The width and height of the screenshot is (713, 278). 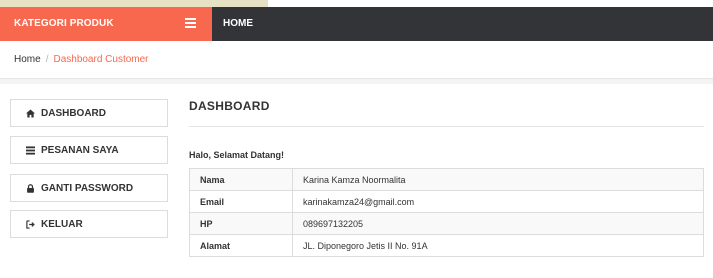 I want to click on sidebar-item-label: GANTI PASSWORD, so click(x=87, y=188).